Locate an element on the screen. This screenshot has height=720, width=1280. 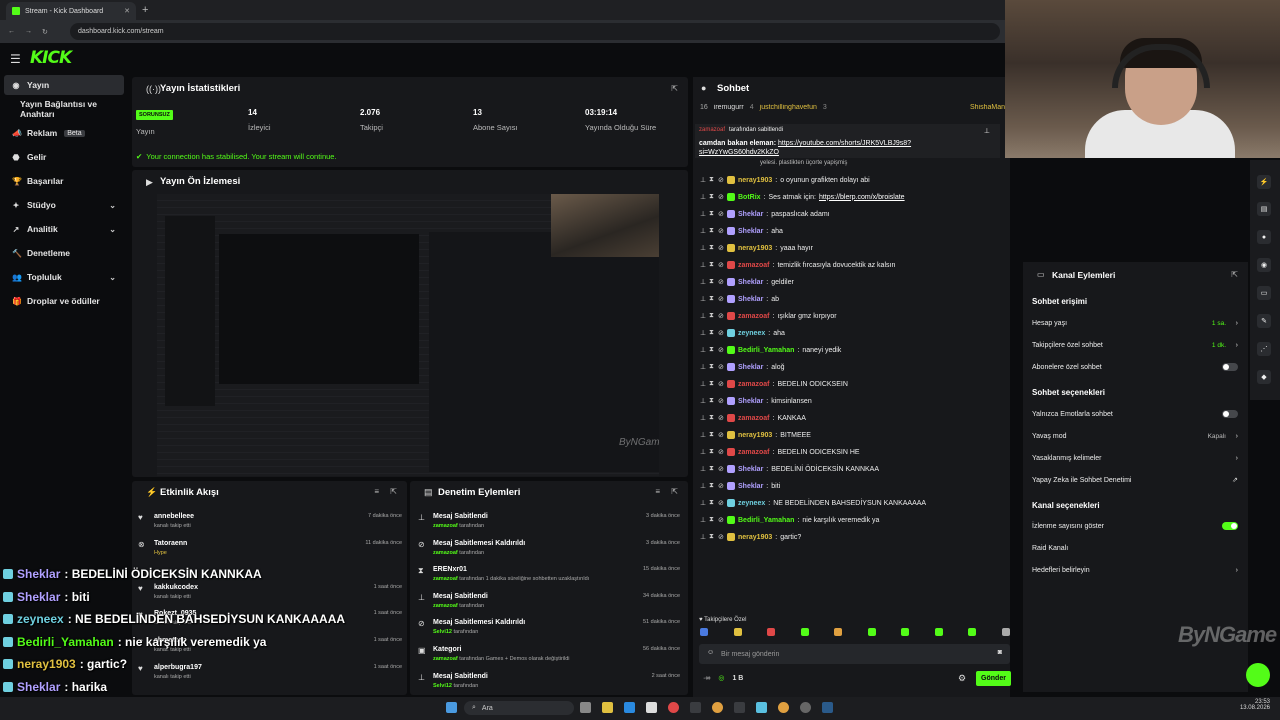
chat-link: https://blerp.com/x/broislate is located at coordinates (862, 197).